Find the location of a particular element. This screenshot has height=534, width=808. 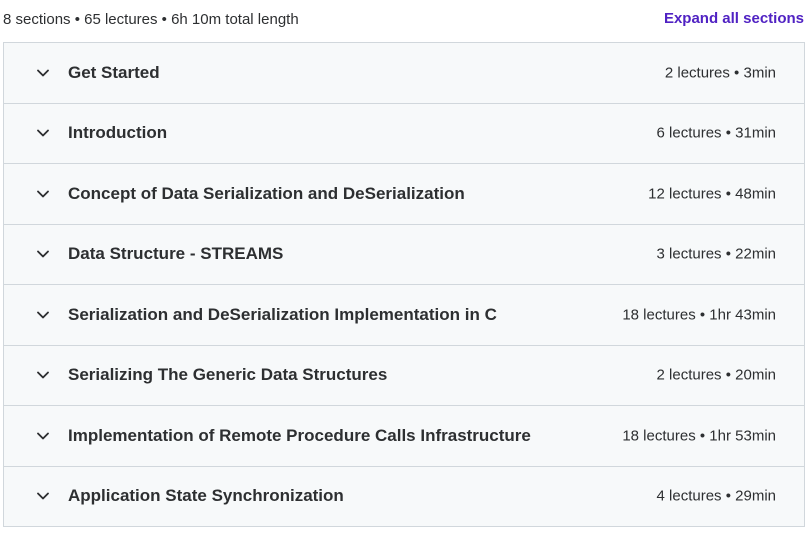

section-meta: 3 lectures • 22min is located at coordinates (716, 254).